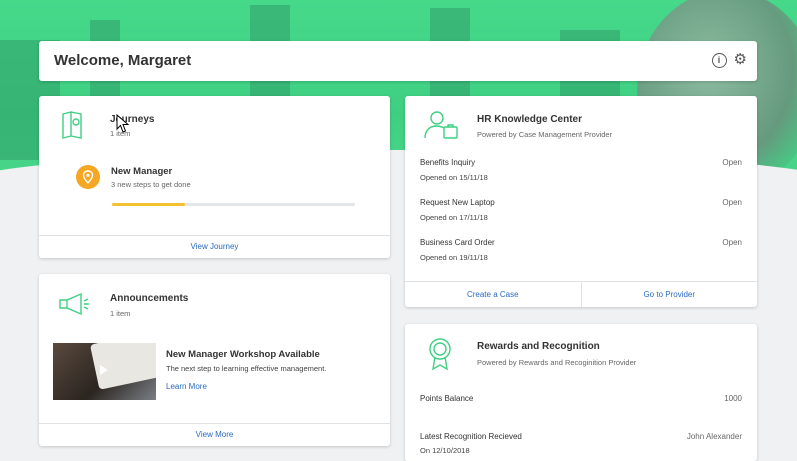 The height and width of the screenshot is (461, 797). I want to click on hr-title: HR Knowledge Center, so click(530, 119).